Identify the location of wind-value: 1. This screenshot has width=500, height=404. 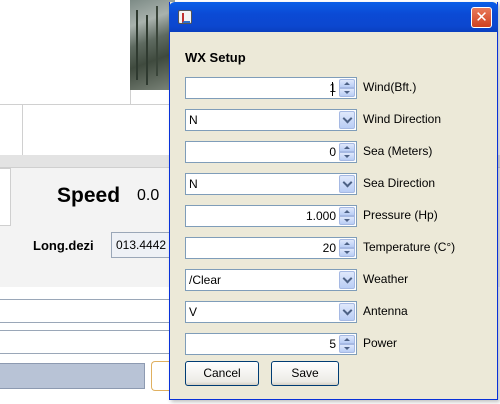
(332, 88).